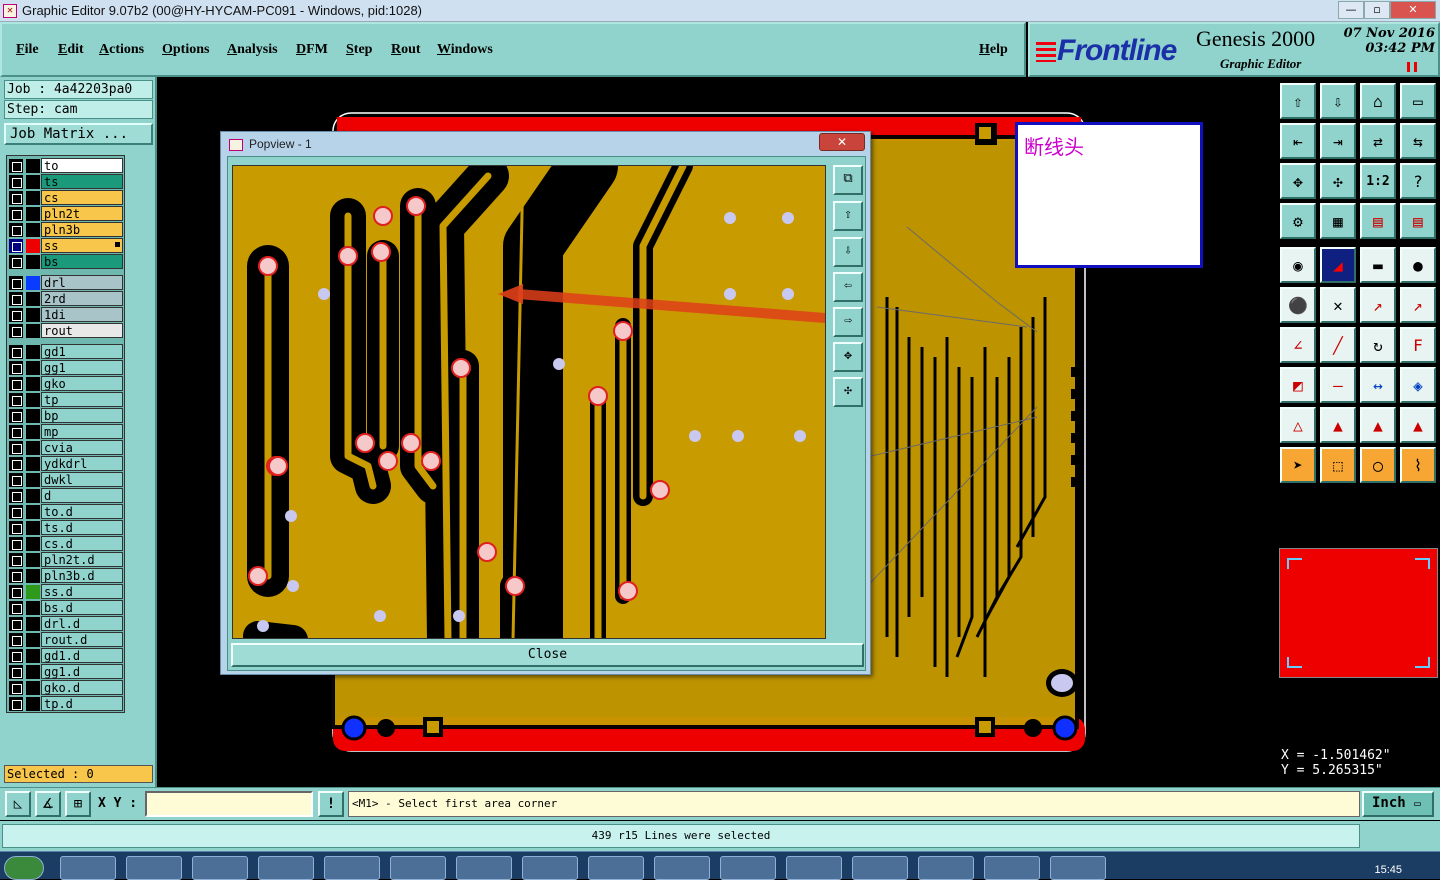  I want to click on alert-icon: !, so click(331, 804).